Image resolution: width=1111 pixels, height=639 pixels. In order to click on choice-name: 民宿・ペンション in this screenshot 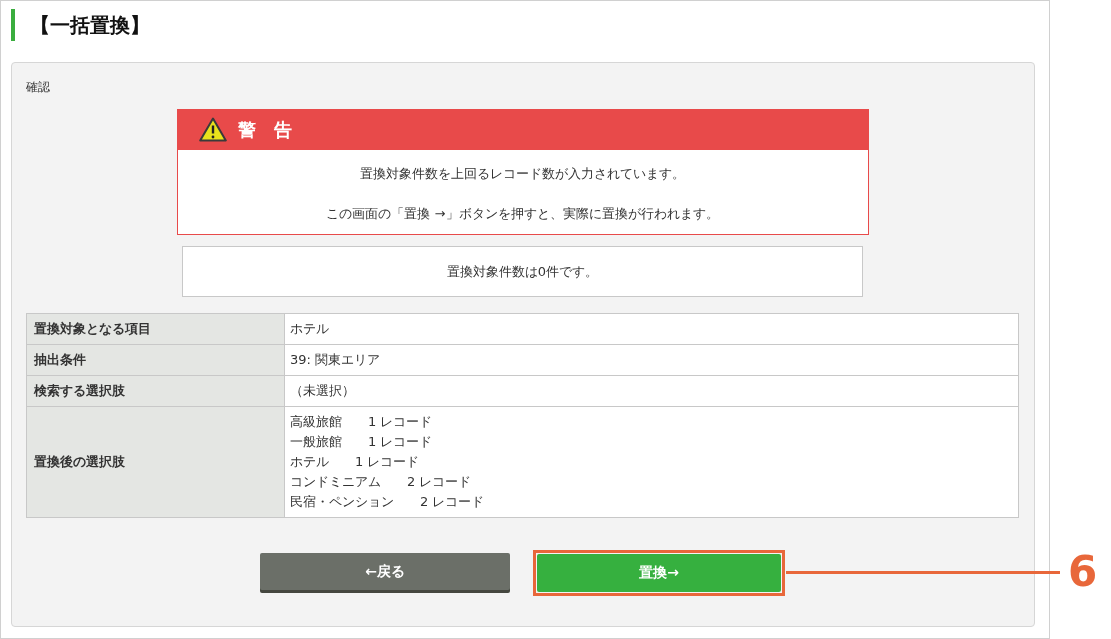, I will do `click(342, 501)`.